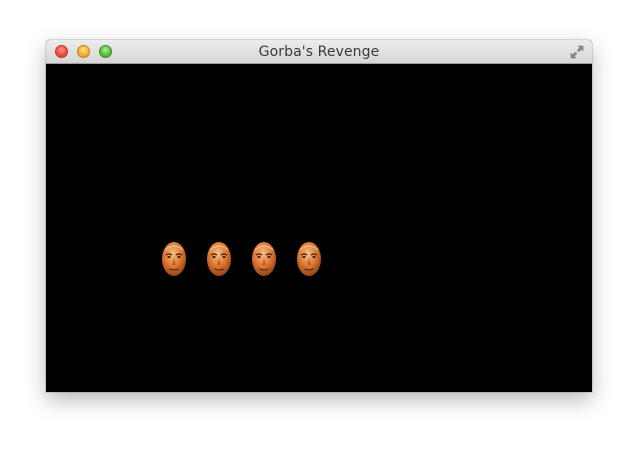 The width and height of the screenshot is (638, 451). What do you see at coordinates (577, 52) in the screenshot?
I see `fullscreen-icon` at bounding box center [577, 52].